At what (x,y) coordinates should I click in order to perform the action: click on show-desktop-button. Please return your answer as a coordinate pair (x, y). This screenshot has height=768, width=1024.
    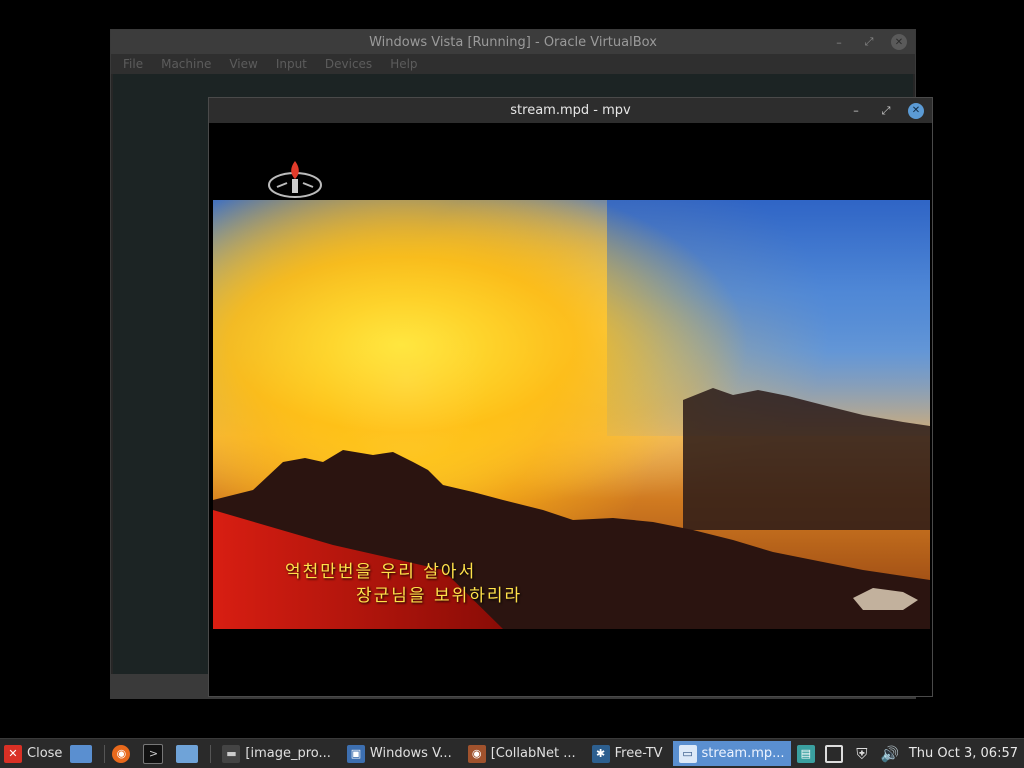
    Looking at the image, I should click on (83, 753).